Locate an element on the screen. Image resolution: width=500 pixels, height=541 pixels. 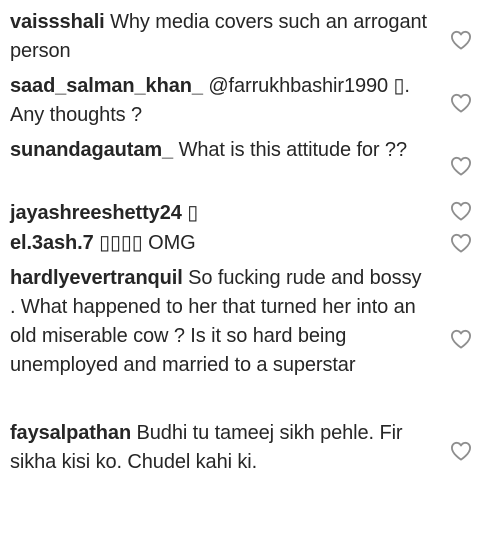
comment-username: faysalpathan is located at coordinates (70, 433).